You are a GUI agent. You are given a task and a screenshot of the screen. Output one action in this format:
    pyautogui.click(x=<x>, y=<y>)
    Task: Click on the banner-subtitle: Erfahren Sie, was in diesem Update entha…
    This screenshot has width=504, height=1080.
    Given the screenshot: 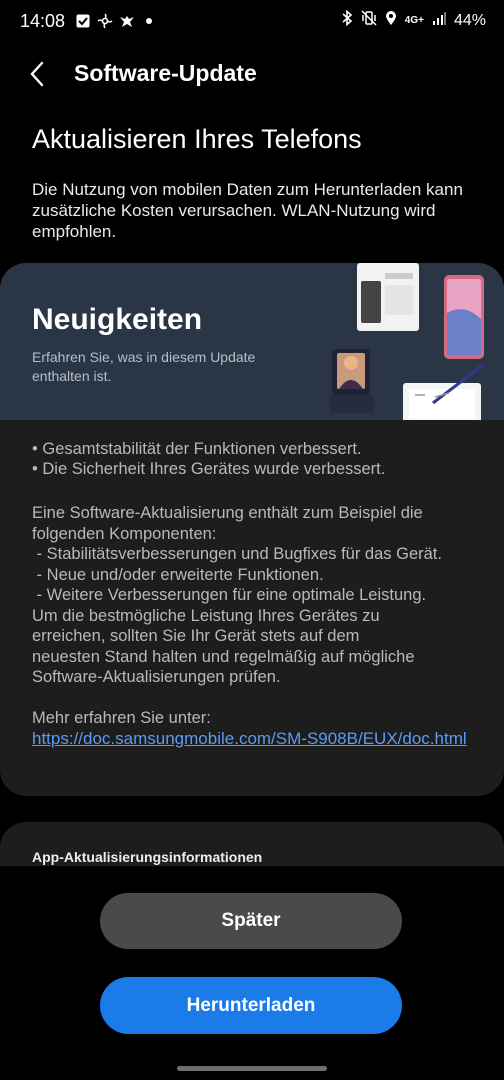 What is the action you would take?
    pyautogui.click(x=144, y=366)
    